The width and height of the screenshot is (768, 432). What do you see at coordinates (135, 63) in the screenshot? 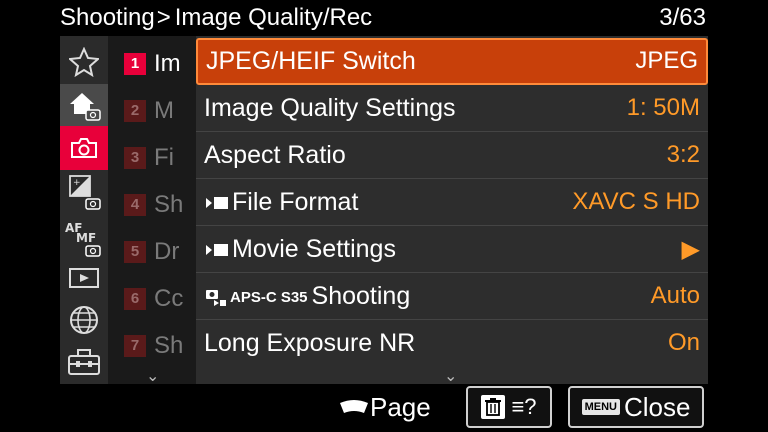
I see `submenu-number: 1` at bounding box center [135, 63].